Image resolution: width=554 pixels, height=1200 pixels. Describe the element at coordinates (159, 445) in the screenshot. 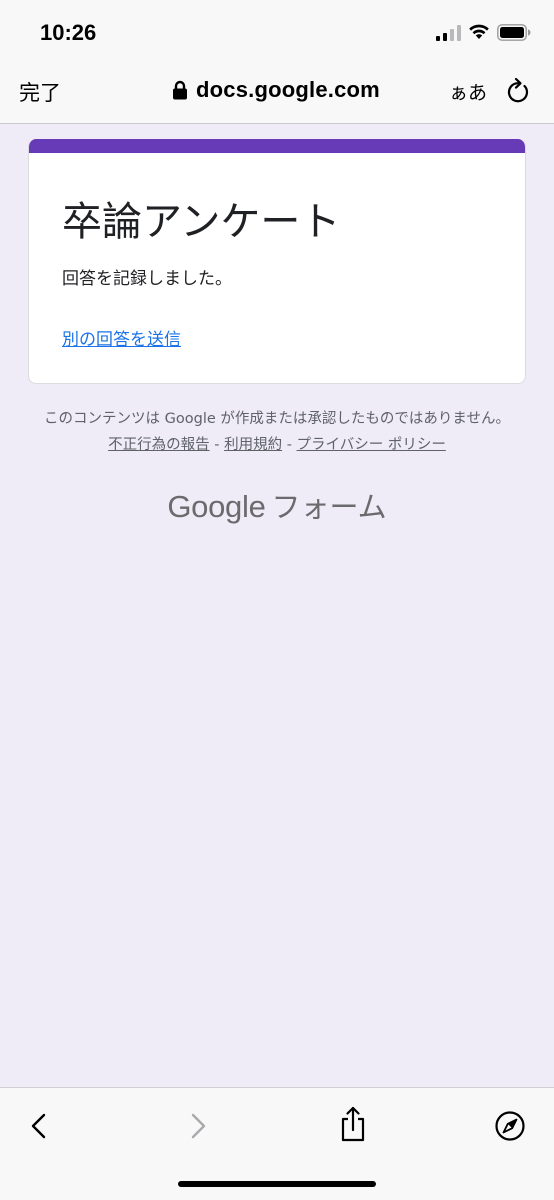

I see `report-abuse-link: 不正行為の報告` at that location.